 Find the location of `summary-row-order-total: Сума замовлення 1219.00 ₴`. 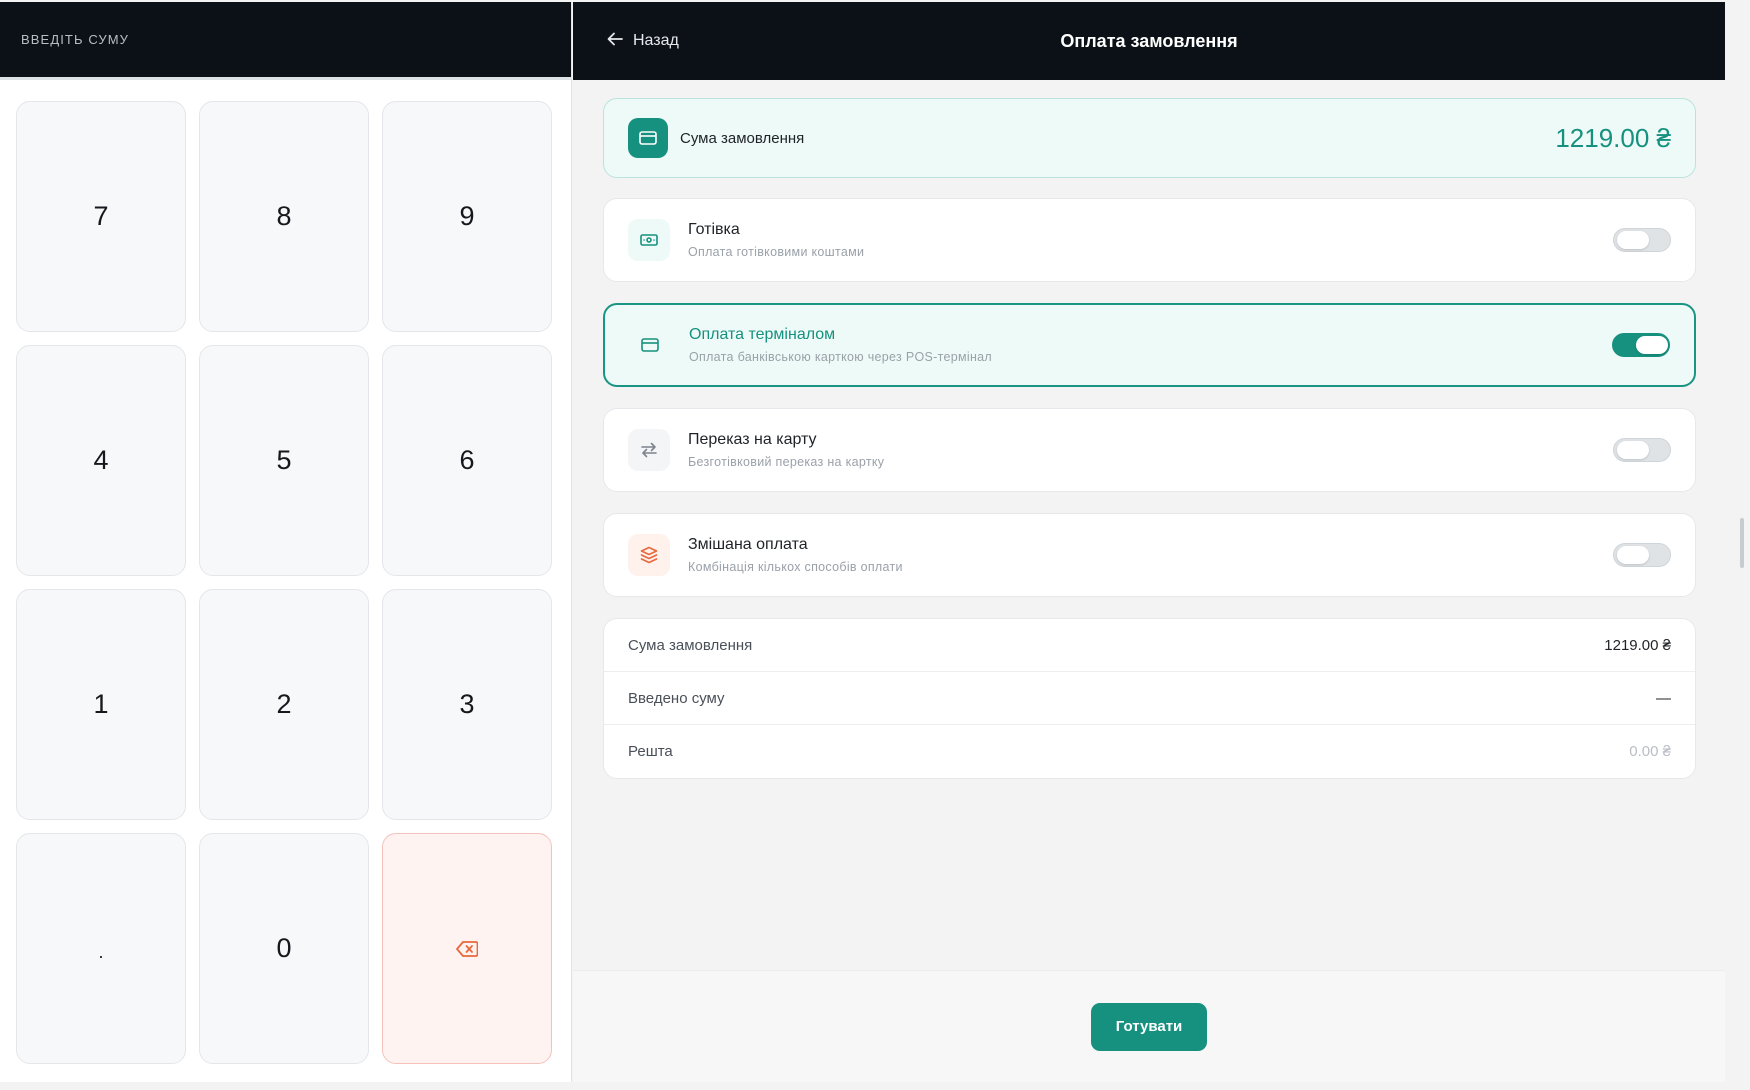

summary-row-order-total: Сума замовлення 1219.00 ₴ is located at coordinates (1149, 645).